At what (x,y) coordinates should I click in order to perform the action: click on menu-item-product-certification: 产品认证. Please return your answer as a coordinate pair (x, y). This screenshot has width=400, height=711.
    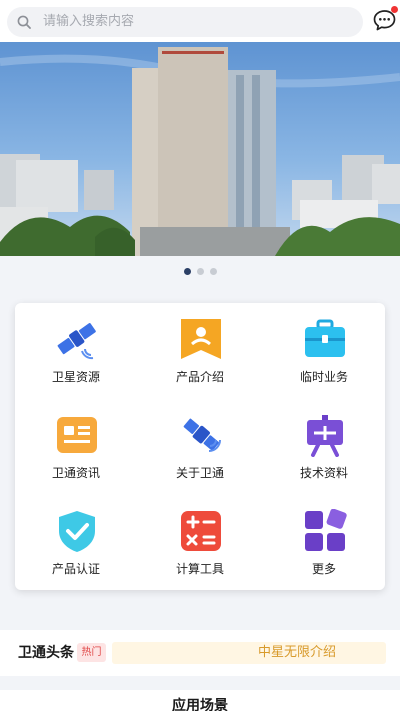
    Looking at the image, I should click on (76, 541).